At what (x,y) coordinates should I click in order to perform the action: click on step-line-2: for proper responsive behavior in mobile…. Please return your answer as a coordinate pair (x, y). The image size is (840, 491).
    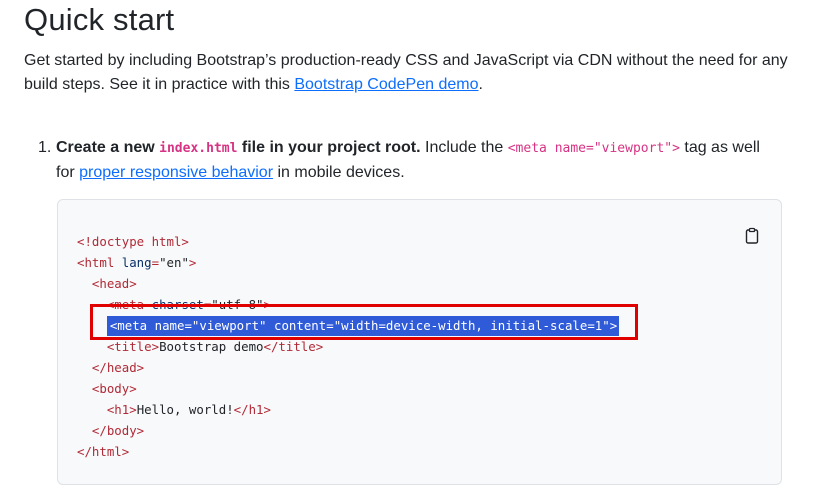
    Looking at the image, I should click on (413, 173).